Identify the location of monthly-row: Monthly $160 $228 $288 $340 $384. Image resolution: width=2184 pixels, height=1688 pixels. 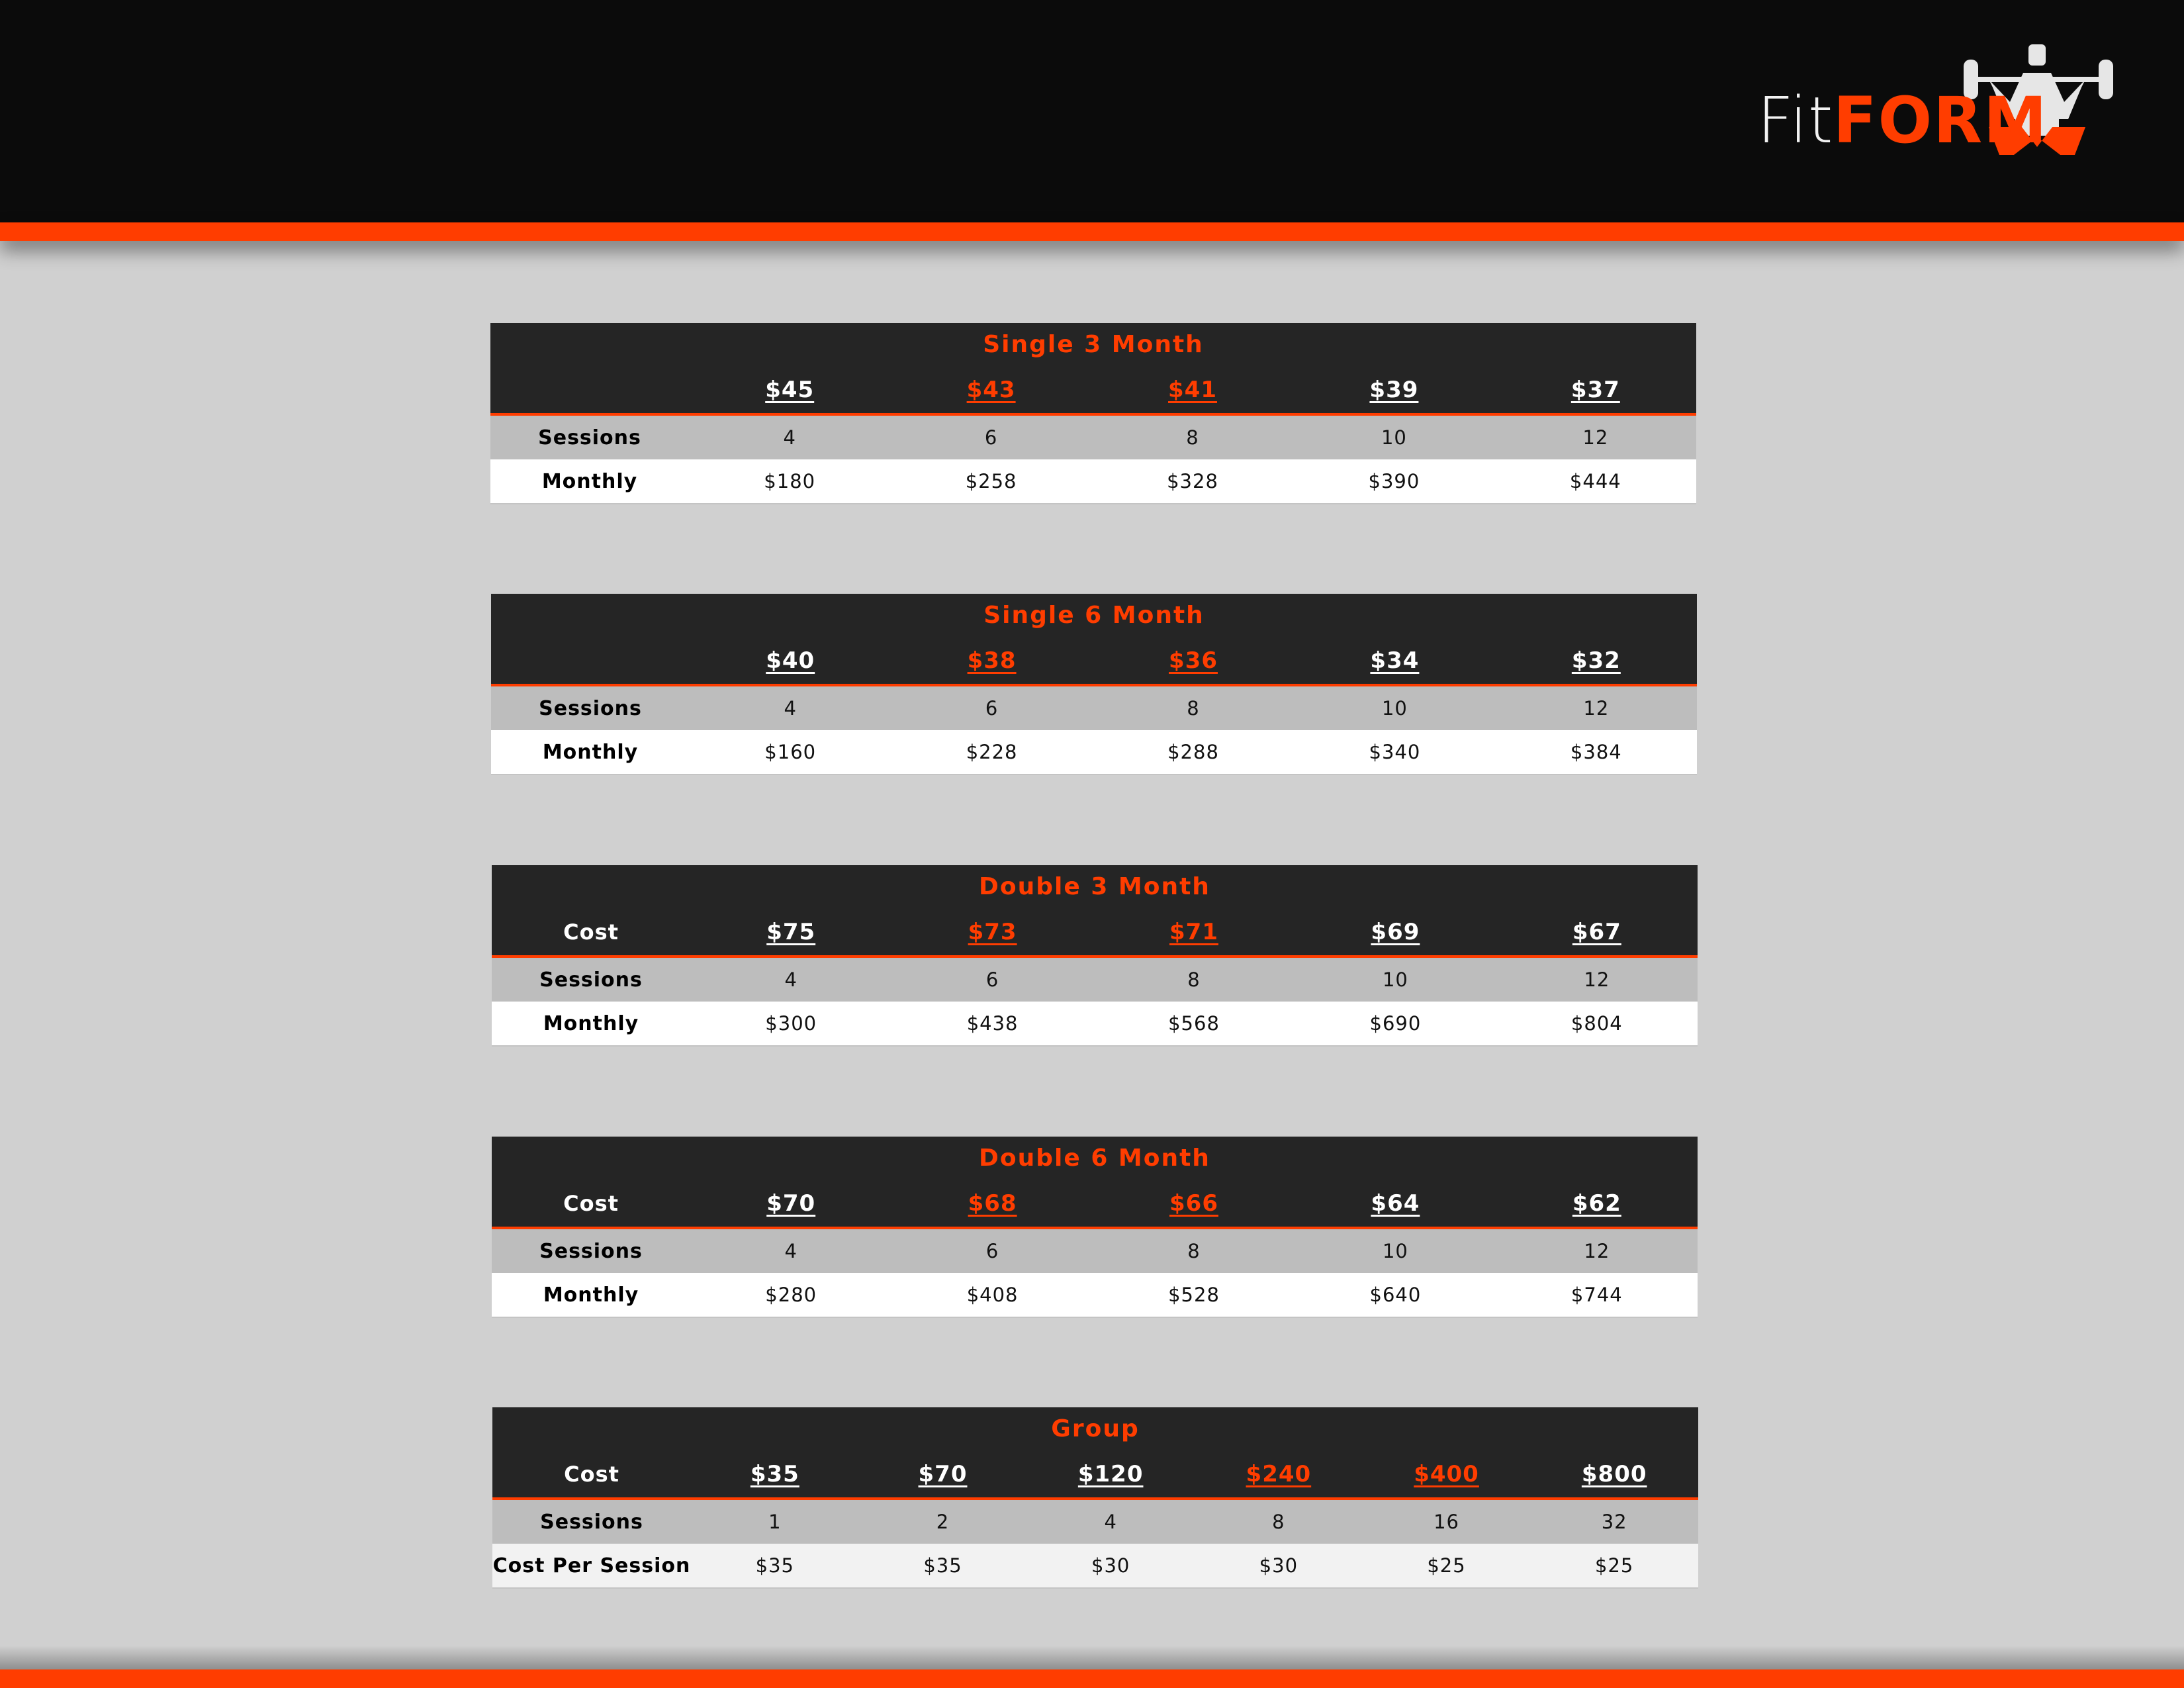
(1094, 752).